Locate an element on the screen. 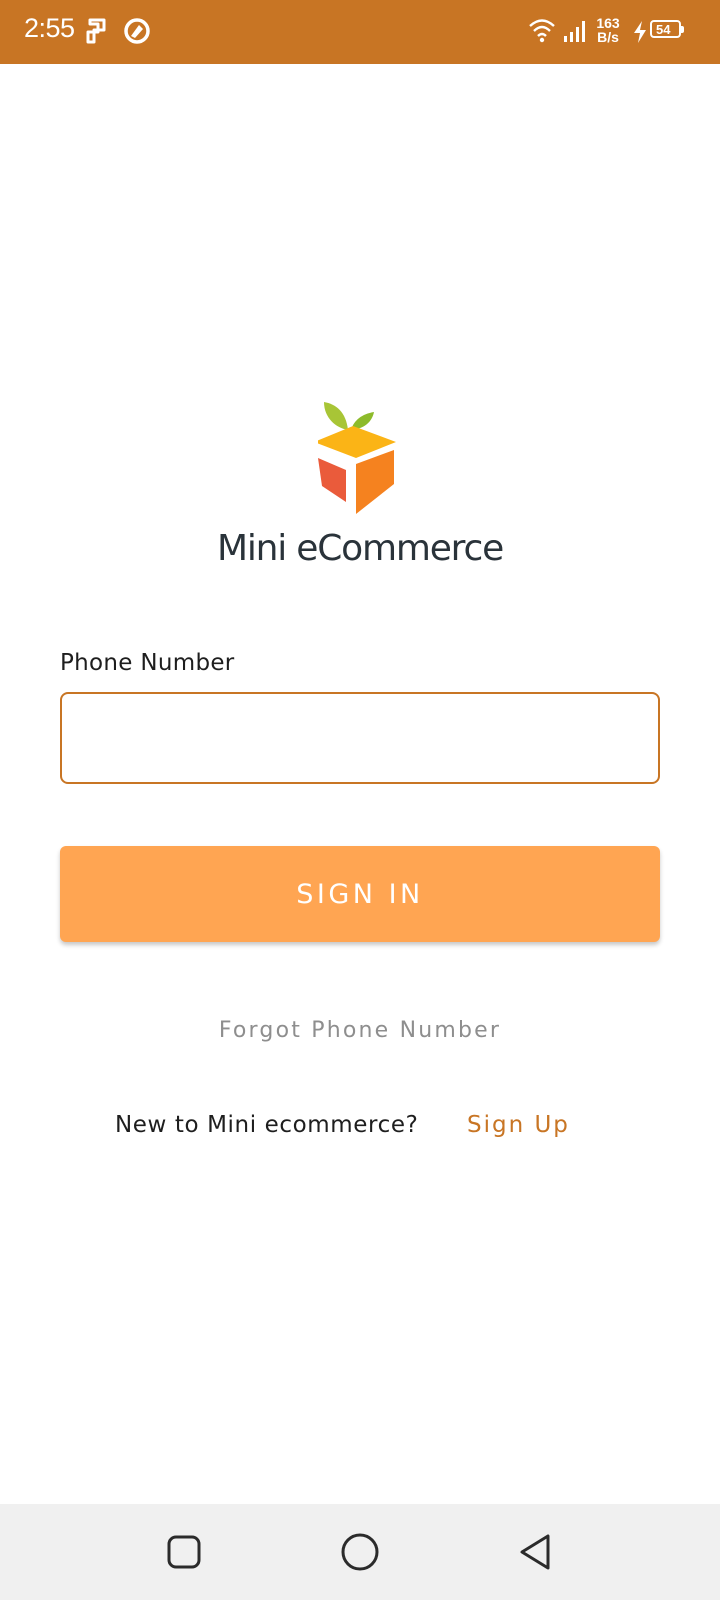 This screenshot has width=720, height=1600. sync-icon is located at coordinates (137, 31).